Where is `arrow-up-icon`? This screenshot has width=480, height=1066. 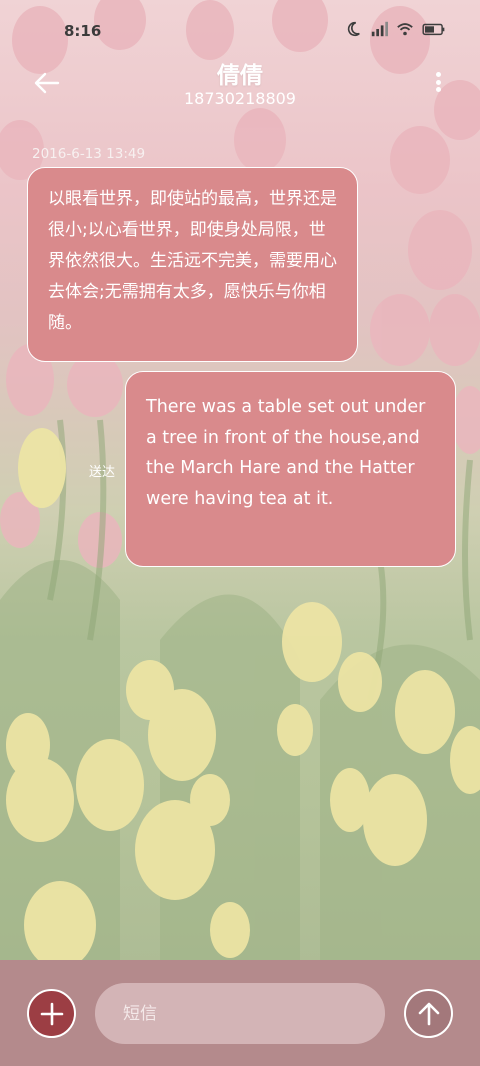 arrow-up-icon is located at coordinates (428, 1013).